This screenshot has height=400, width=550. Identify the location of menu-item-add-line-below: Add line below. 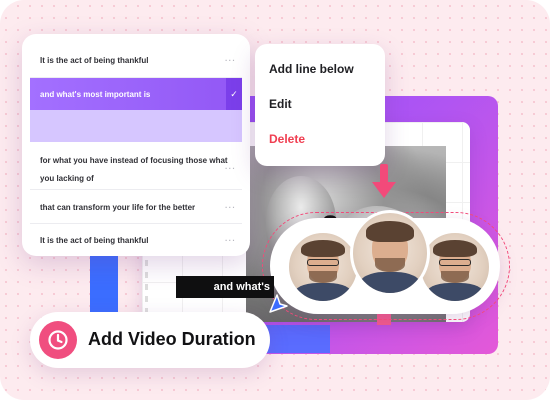
(311, 69).